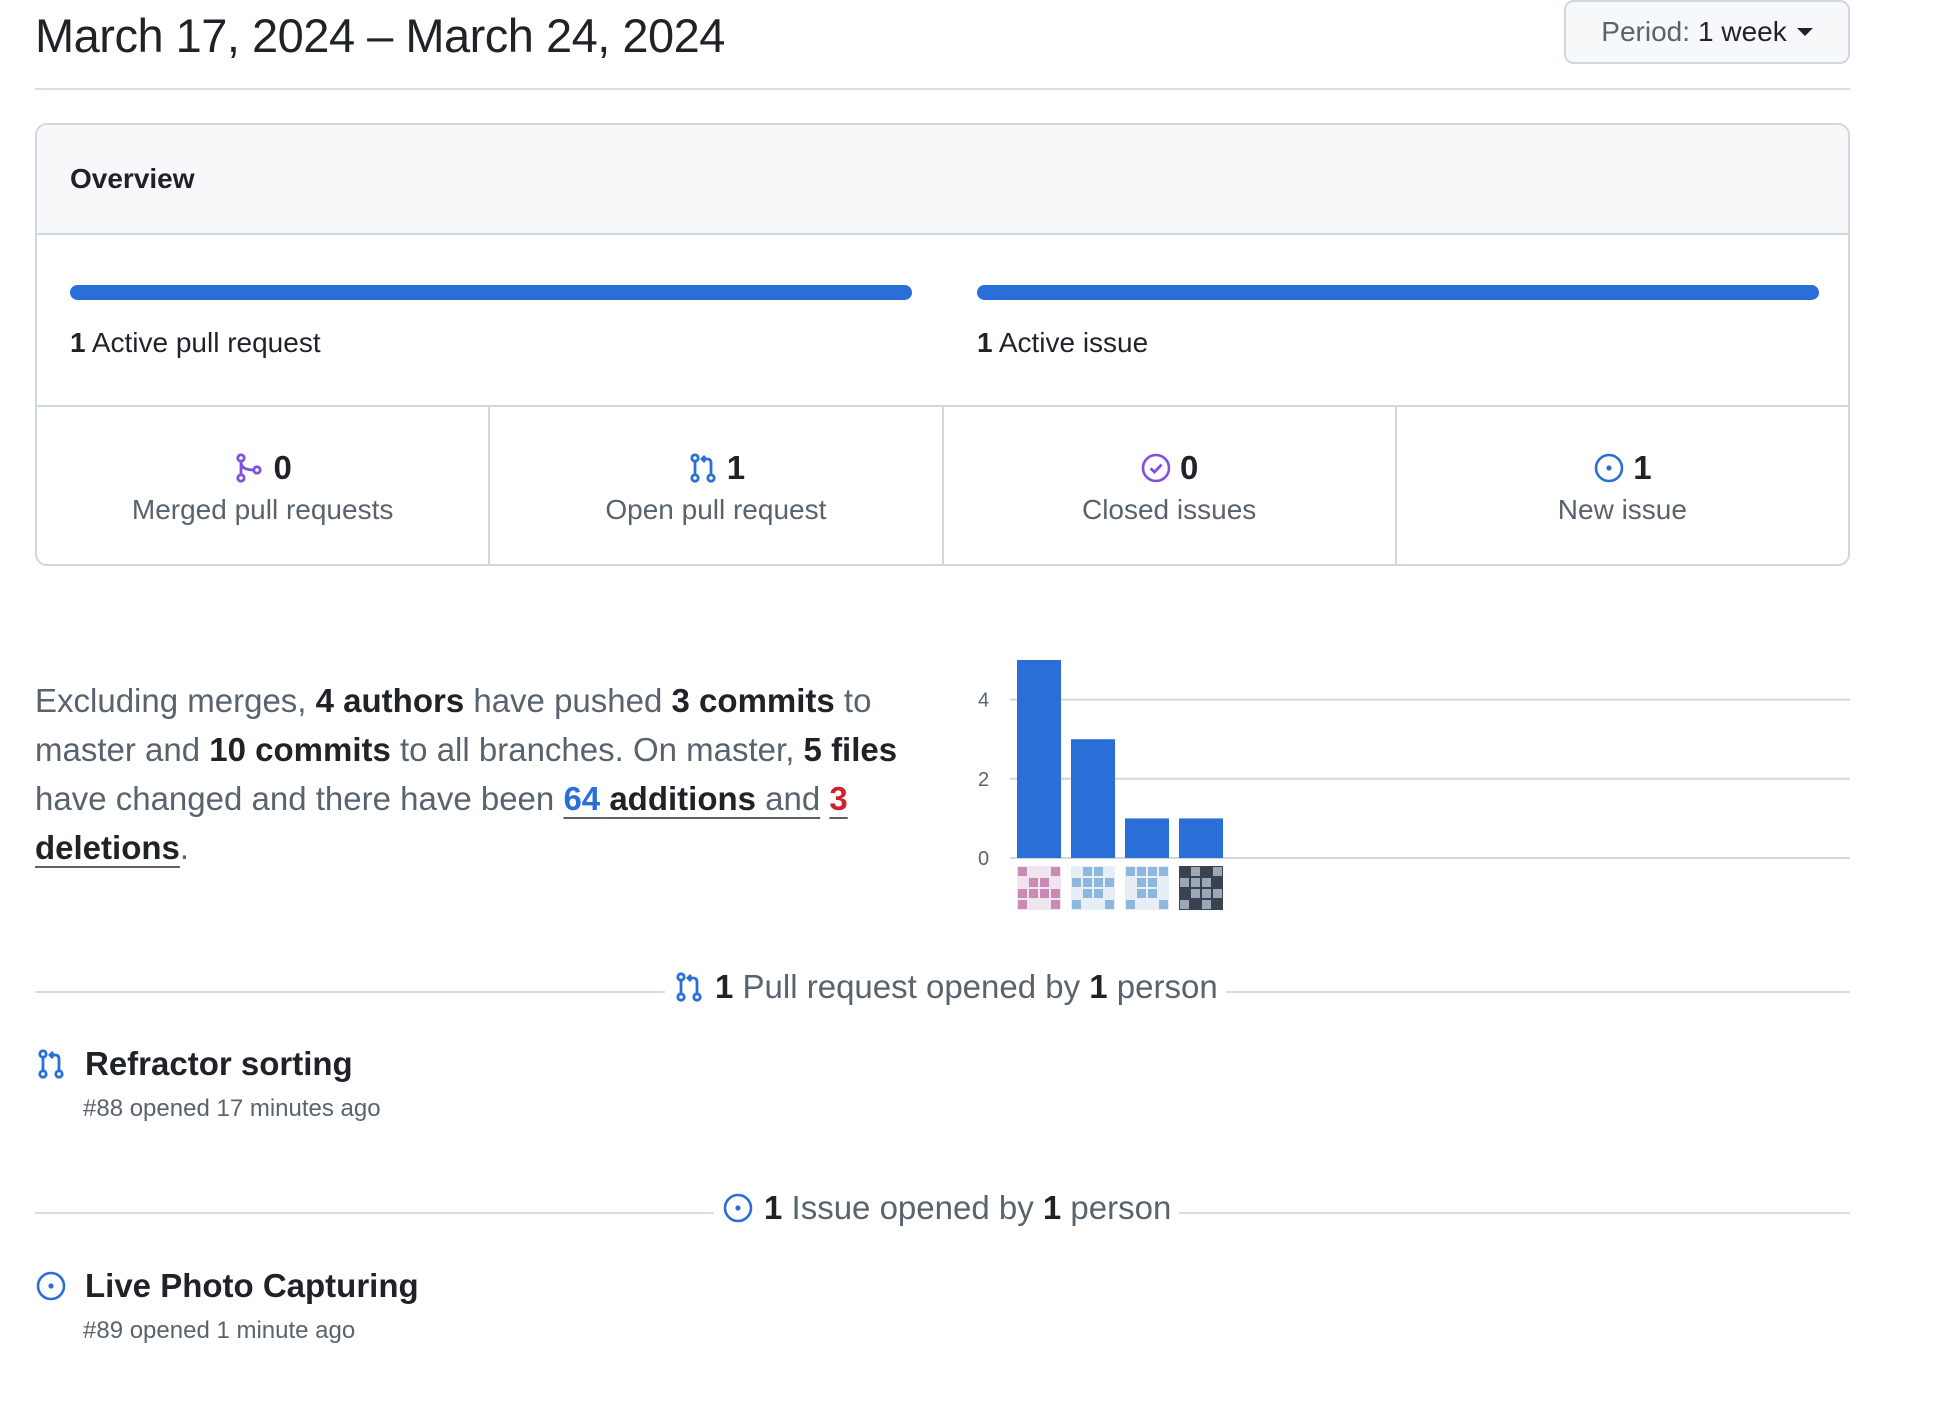 The height and width of the screenshot is (1424, 1934). I want to click on pull-requests-text: Pull request opened by, so click(911, 986).